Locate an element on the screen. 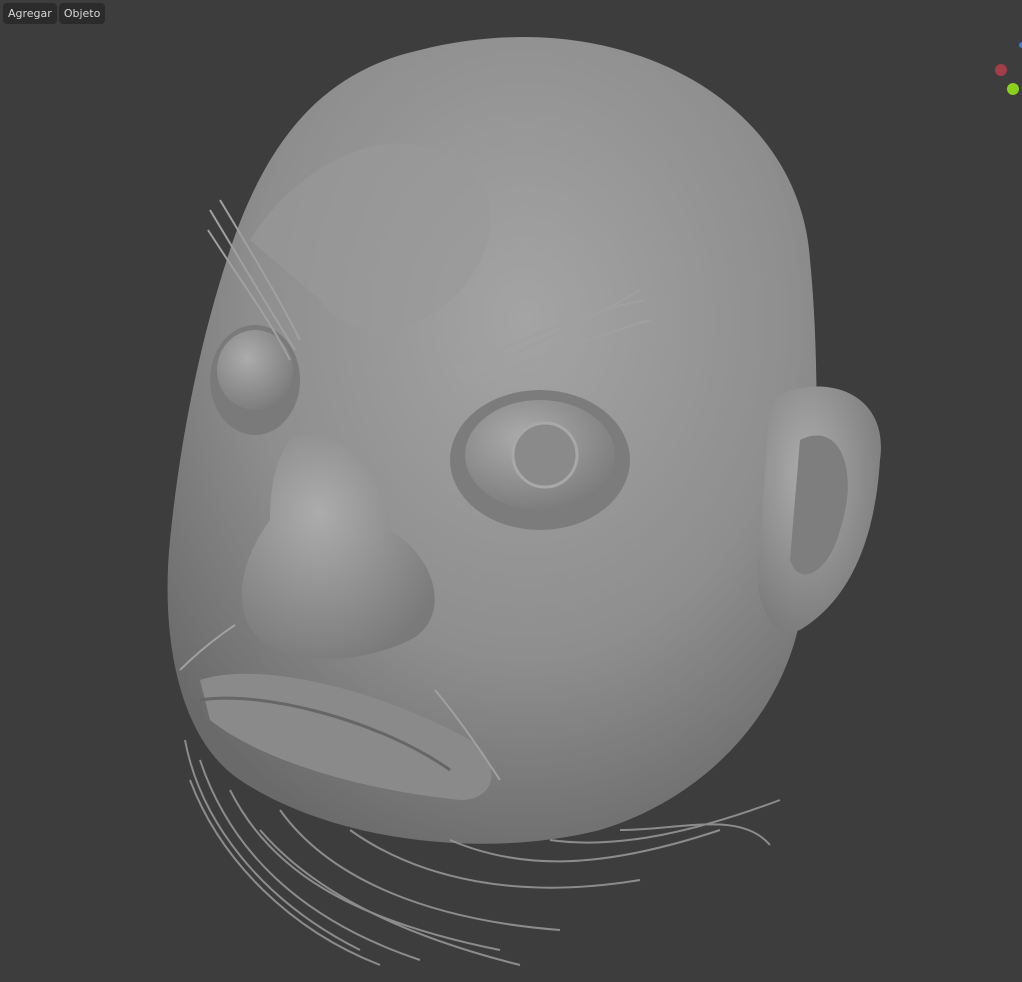  navigation-gizmo-x-axis is located at coordinates (1001, 70).